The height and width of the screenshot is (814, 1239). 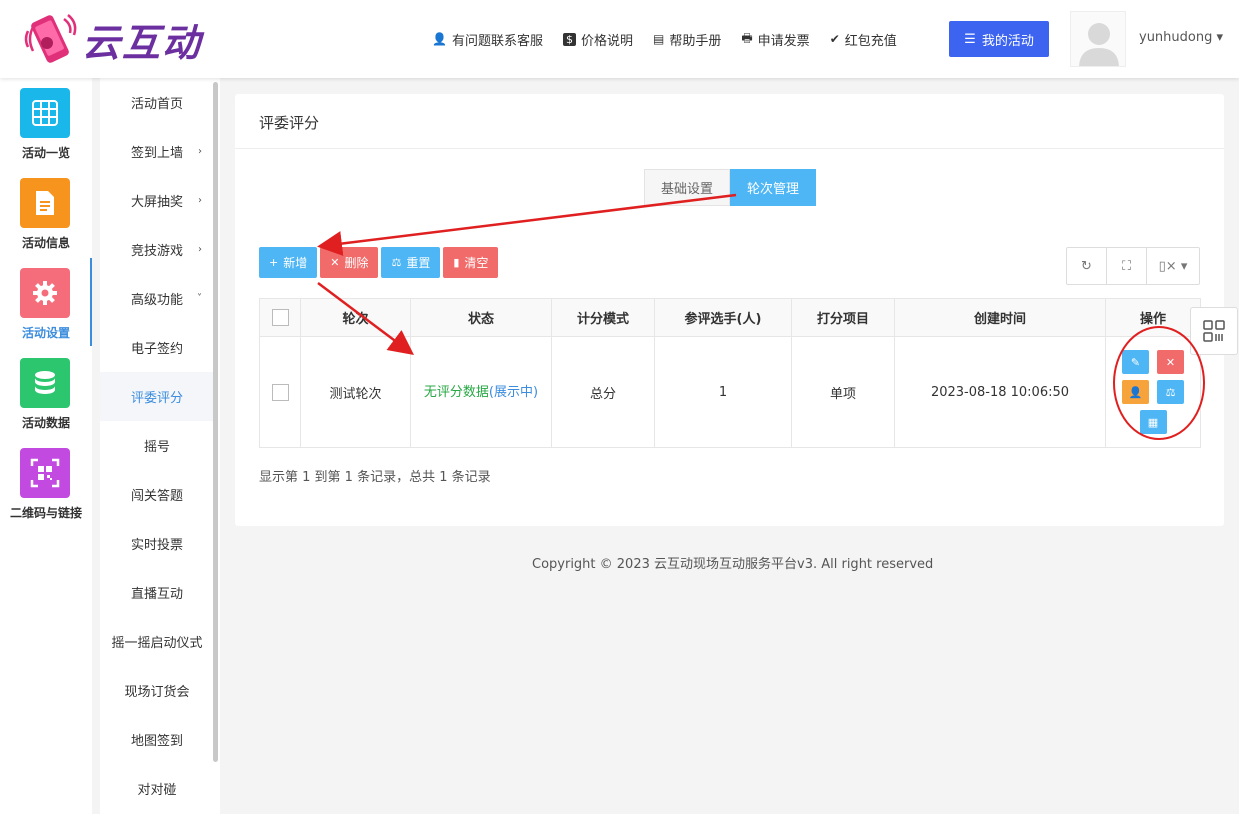 I want to click on gavel-icon: ⚖, so click(x=396, y=262).